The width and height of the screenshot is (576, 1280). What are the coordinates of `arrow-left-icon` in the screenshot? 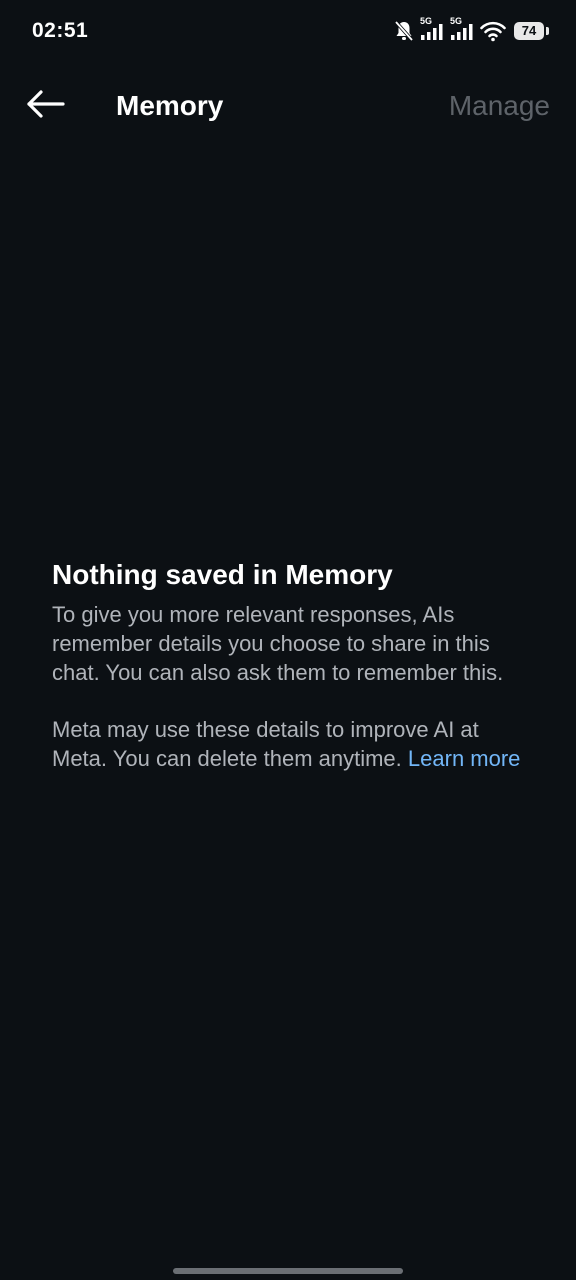 It's located at (45, 106).